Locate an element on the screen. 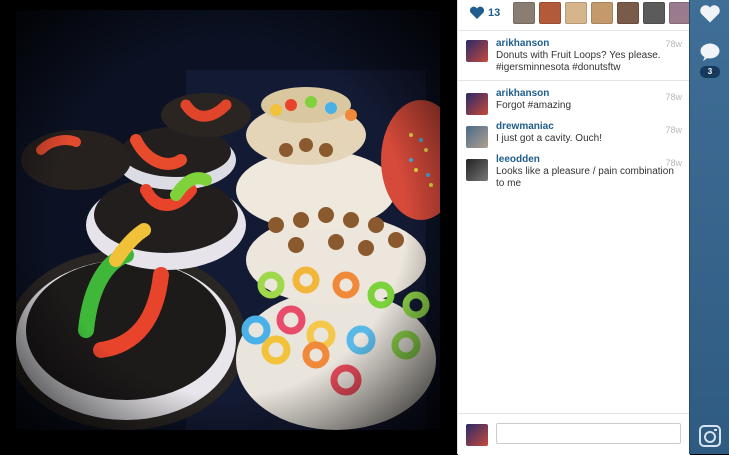 The height and width of the screenshot is (455, 729). instagram-button is located at coordinates (710, 436).